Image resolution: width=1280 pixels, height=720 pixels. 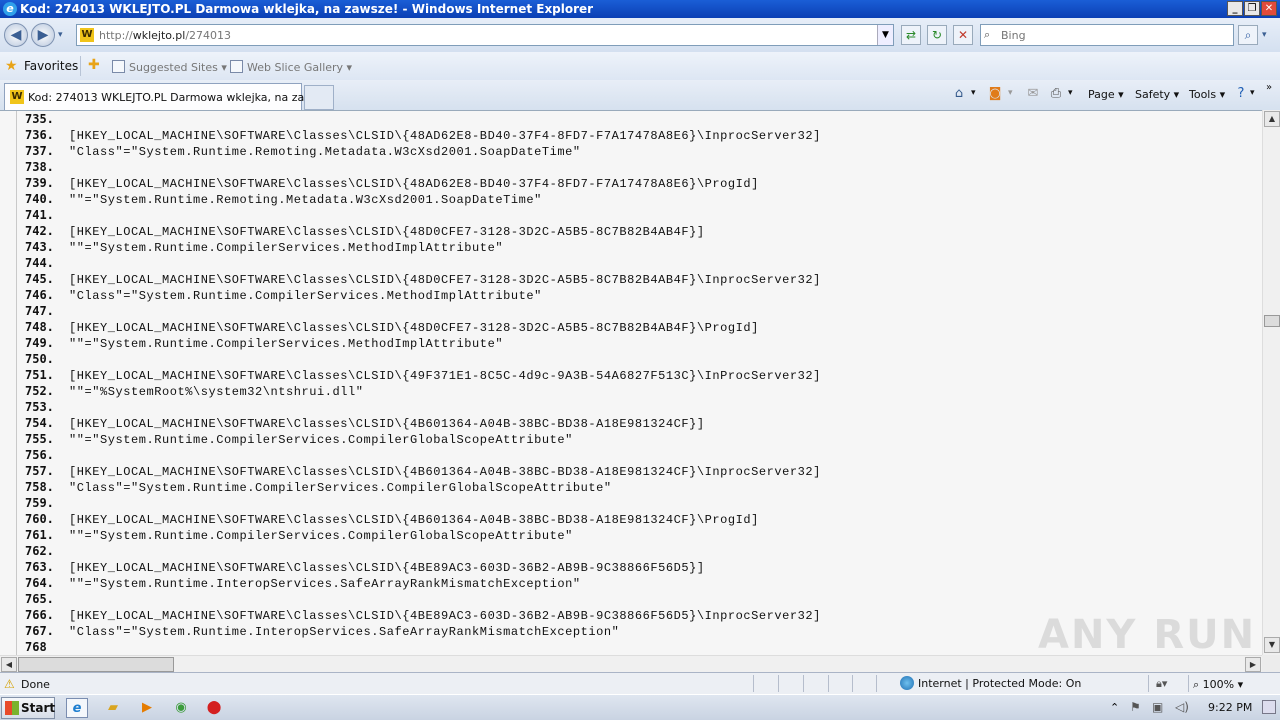 I want to click on home-chevron-icon: ▾, so click(x=973, y=93).